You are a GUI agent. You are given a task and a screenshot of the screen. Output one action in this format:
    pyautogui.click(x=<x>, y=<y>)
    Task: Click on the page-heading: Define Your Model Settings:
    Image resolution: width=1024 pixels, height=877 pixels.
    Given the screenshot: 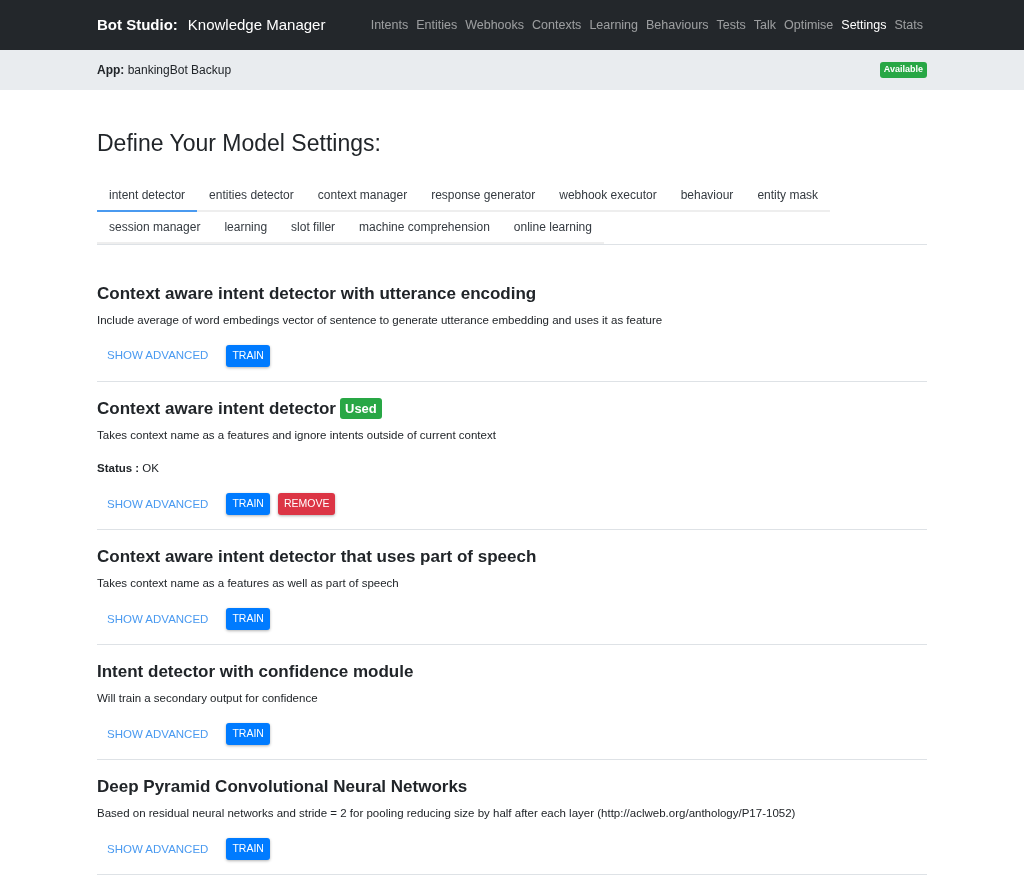 What is the action you would take?
    pyautogui.click(x=239, y=144)
    